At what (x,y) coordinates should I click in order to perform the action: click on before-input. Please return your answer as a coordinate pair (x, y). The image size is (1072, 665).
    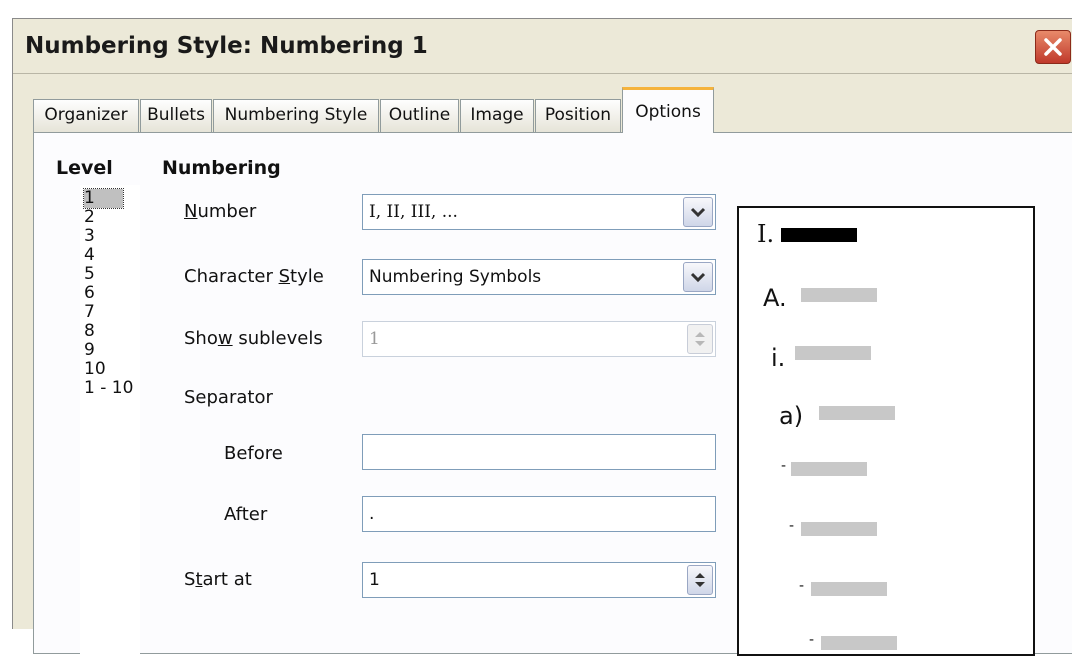
    Looking at the image, I should click on (539, 452).